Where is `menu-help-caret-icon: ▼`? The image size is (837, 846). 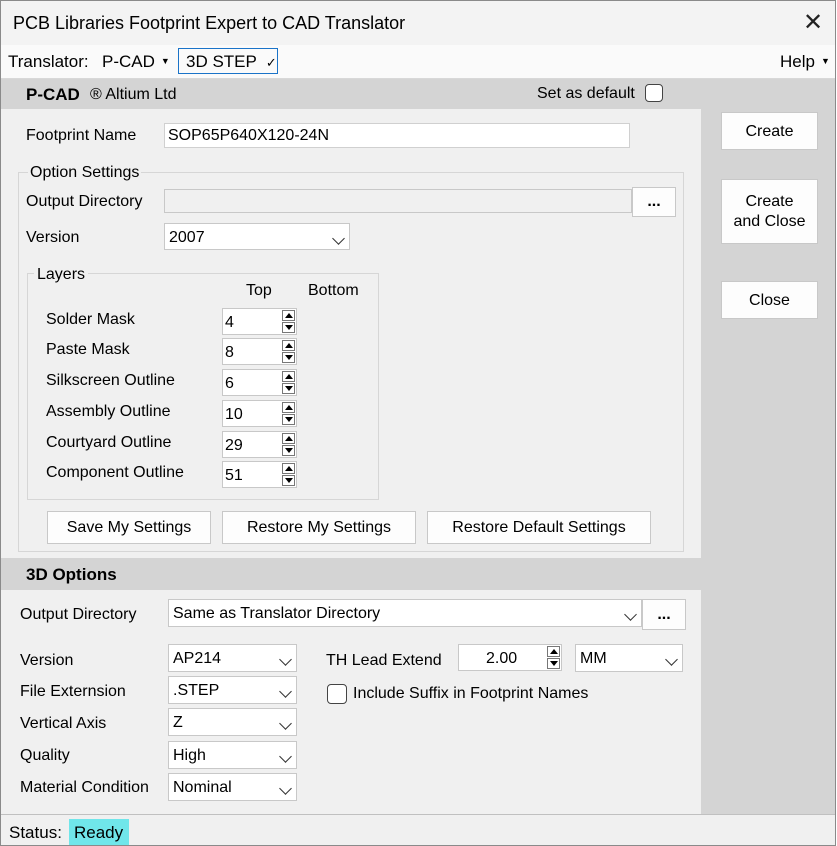 menu-help-caret-icon: ▼ is located at coordinates (825, 61).